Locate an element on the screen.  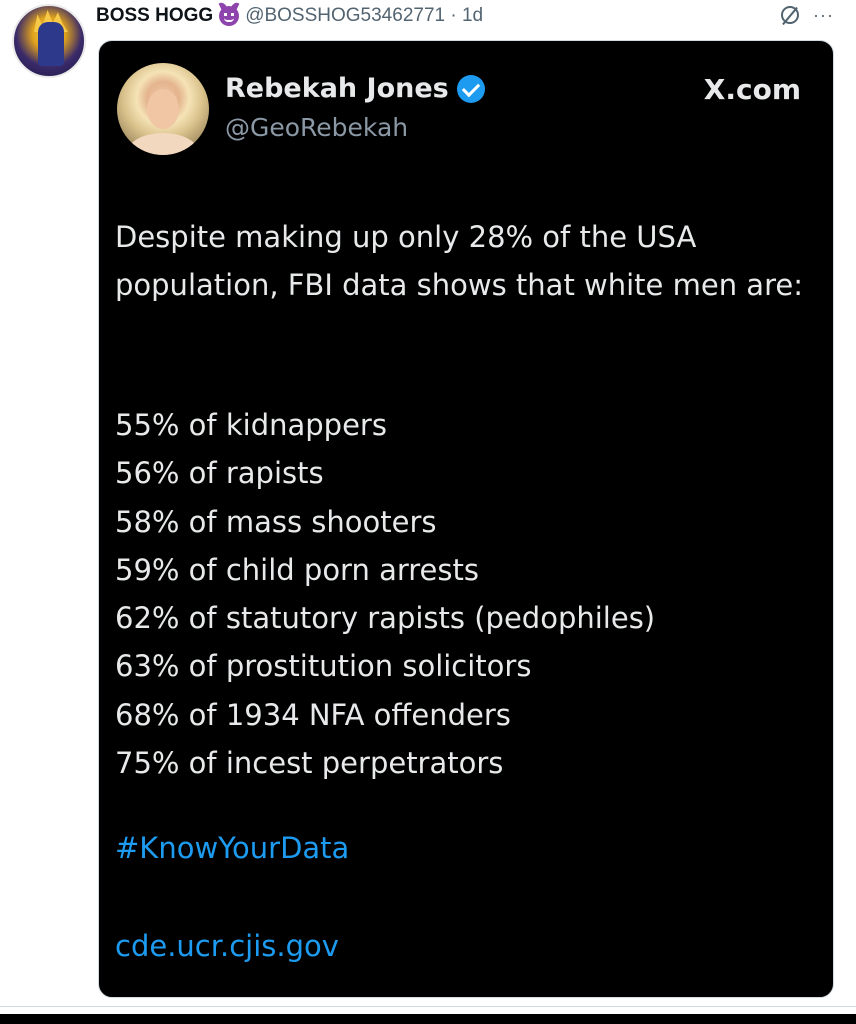
post-header: BOSS HOGG @BOSSHOG53462771 · 1d is located at coordinates (289, 16).